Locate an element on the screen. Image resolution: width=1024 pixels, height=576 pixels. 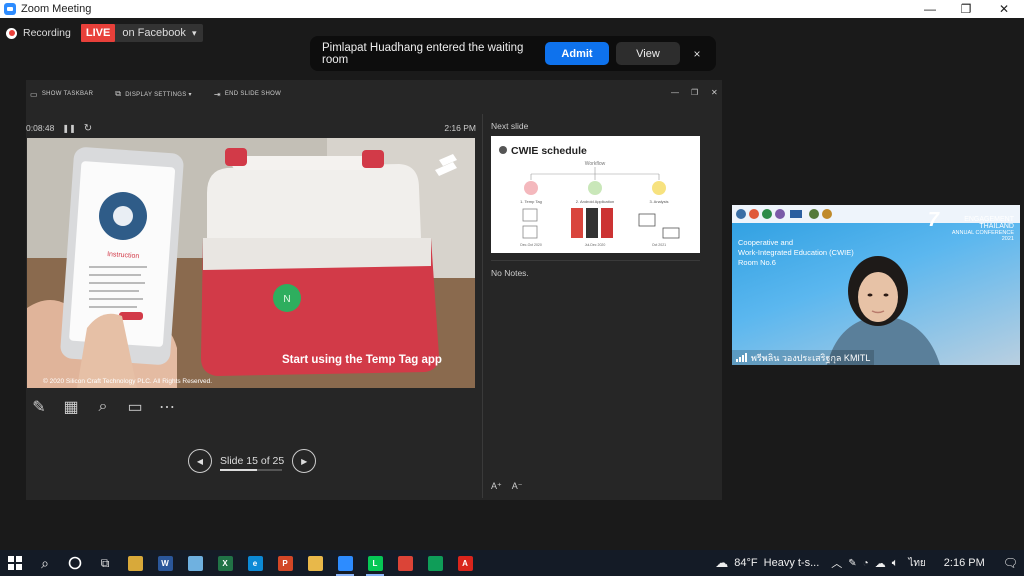
view-button: View is located at coordinates (648, 53).